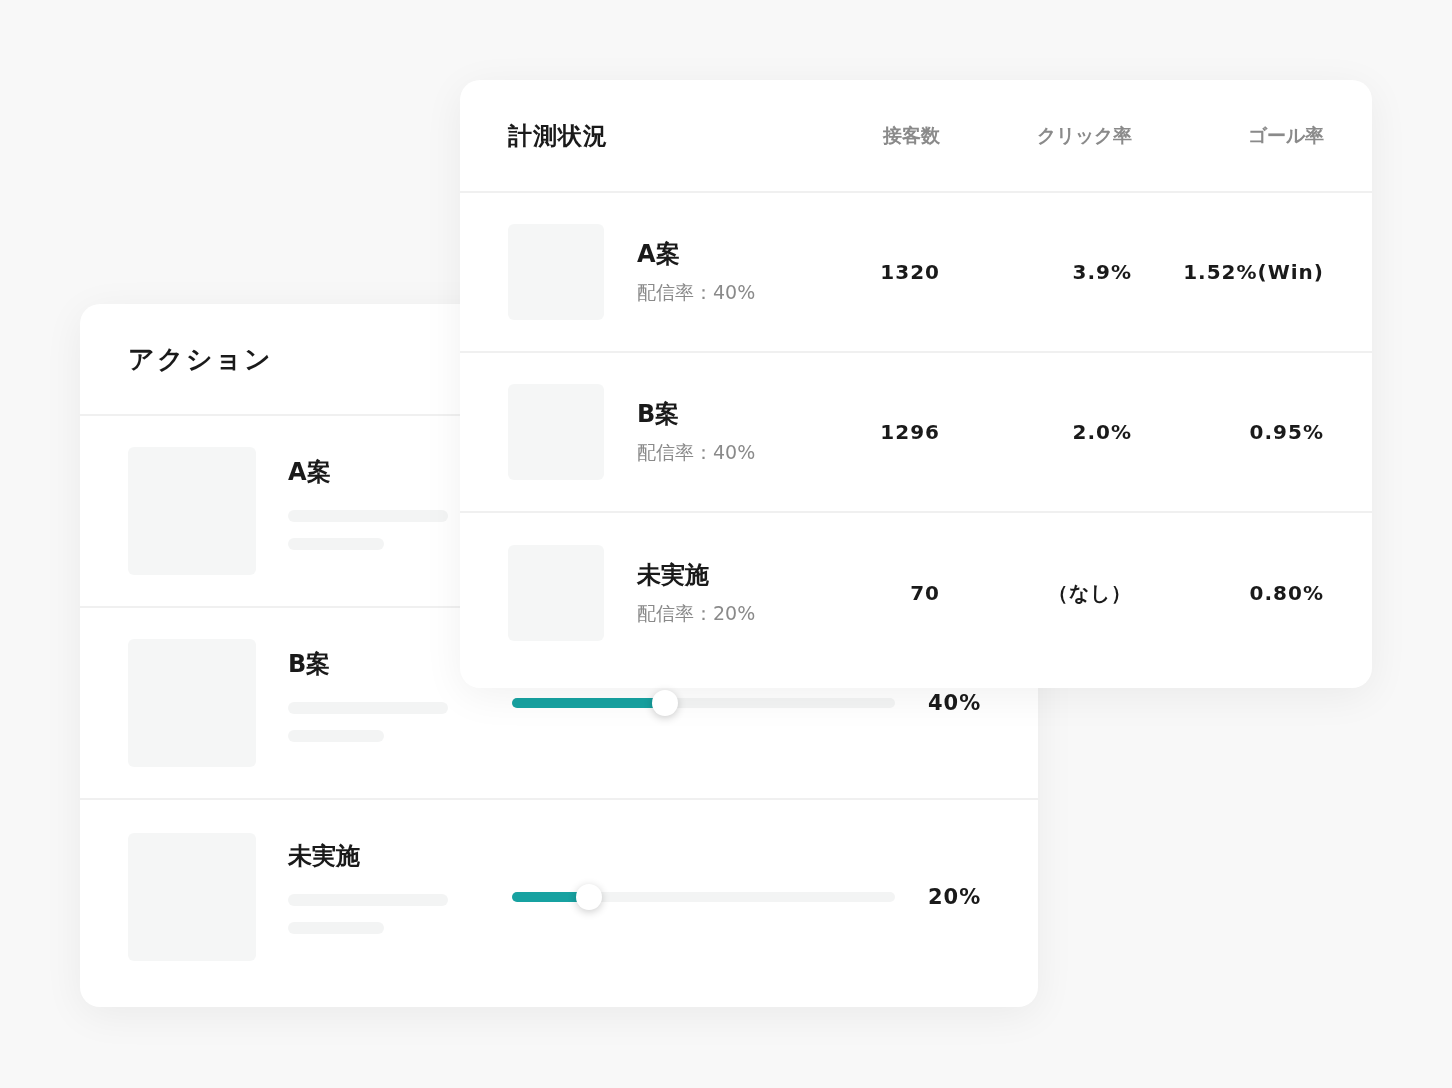 This screenshot has width=1452, height=1088. I want to click on table-cell-text: 1320, so click(909, 272).